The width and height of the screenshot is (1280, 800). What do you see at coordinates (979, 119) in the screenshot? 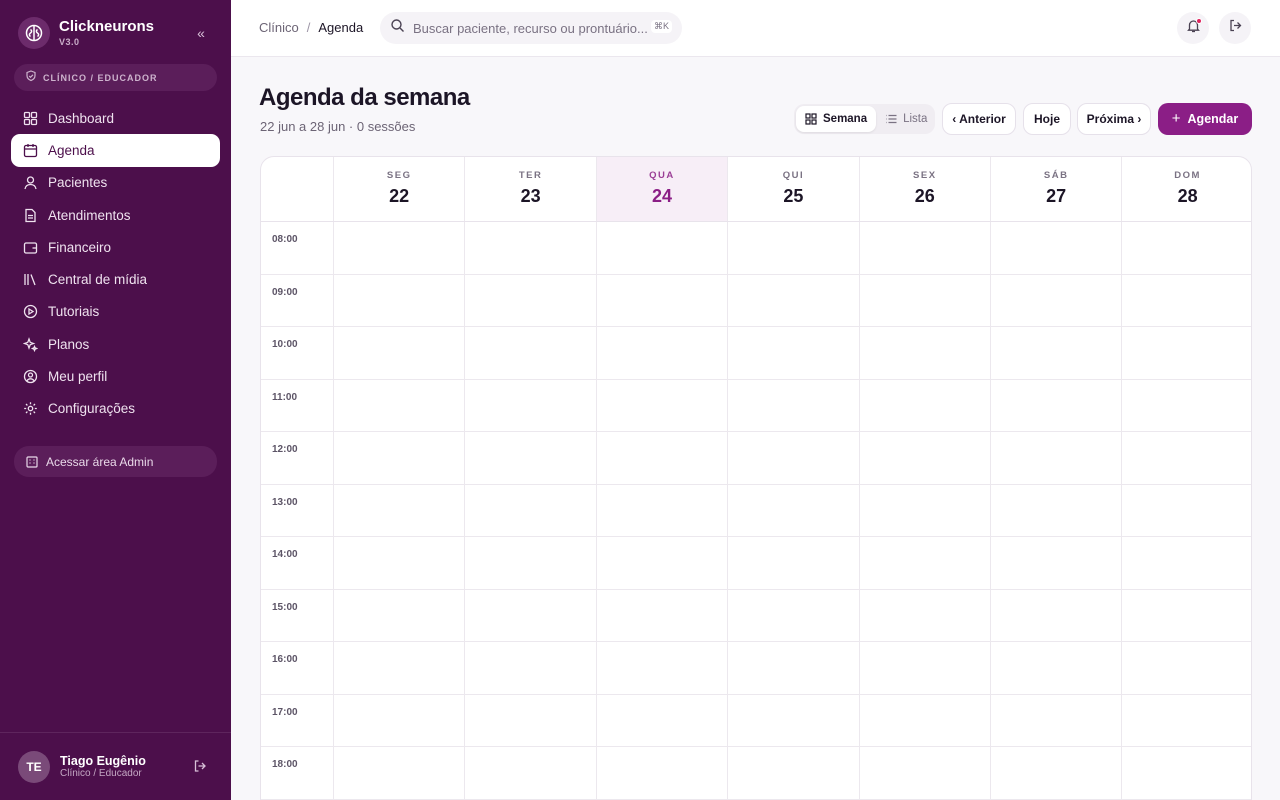
I see `previous-week-button: ‹ Anterior` at bounding box center [979, 119].